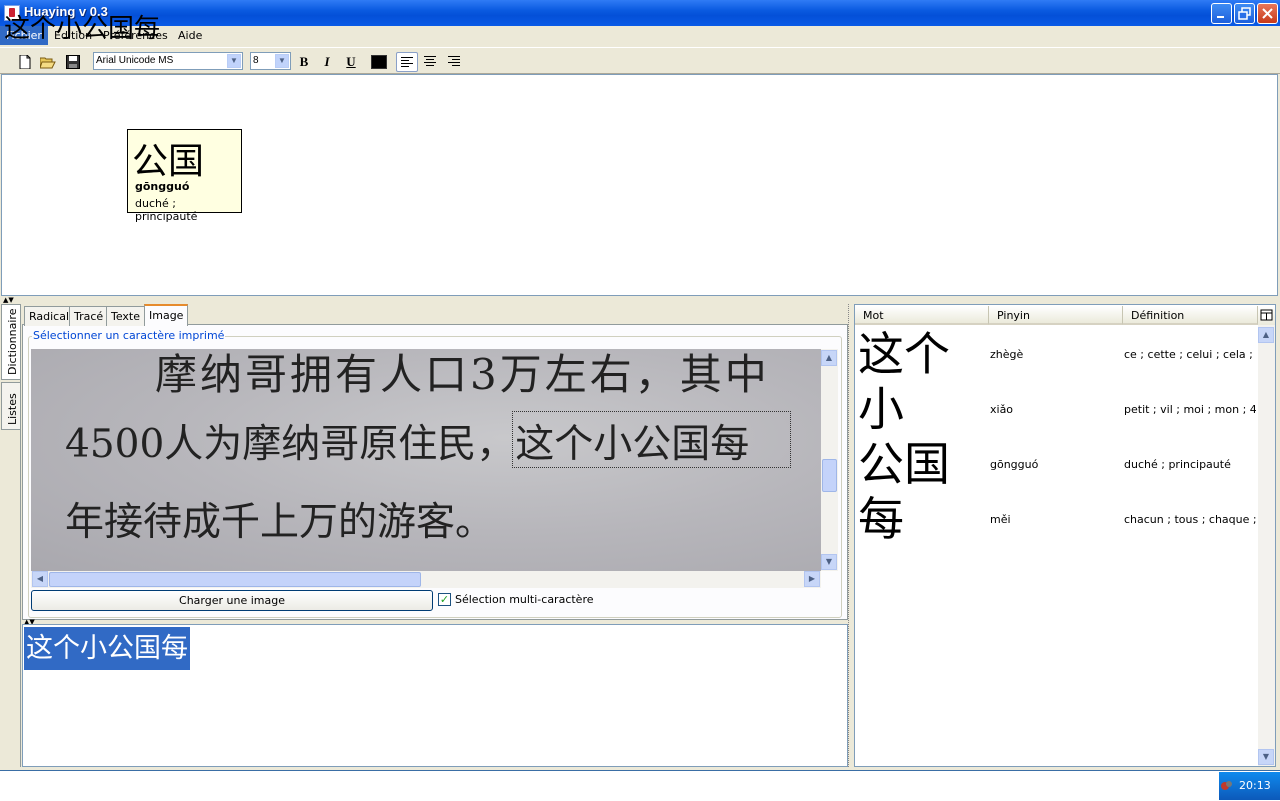  Describe the element at coordinates (426, 579) in the screenshot. I see `horizontal-scrollbar: ◀ ▶` at that location.